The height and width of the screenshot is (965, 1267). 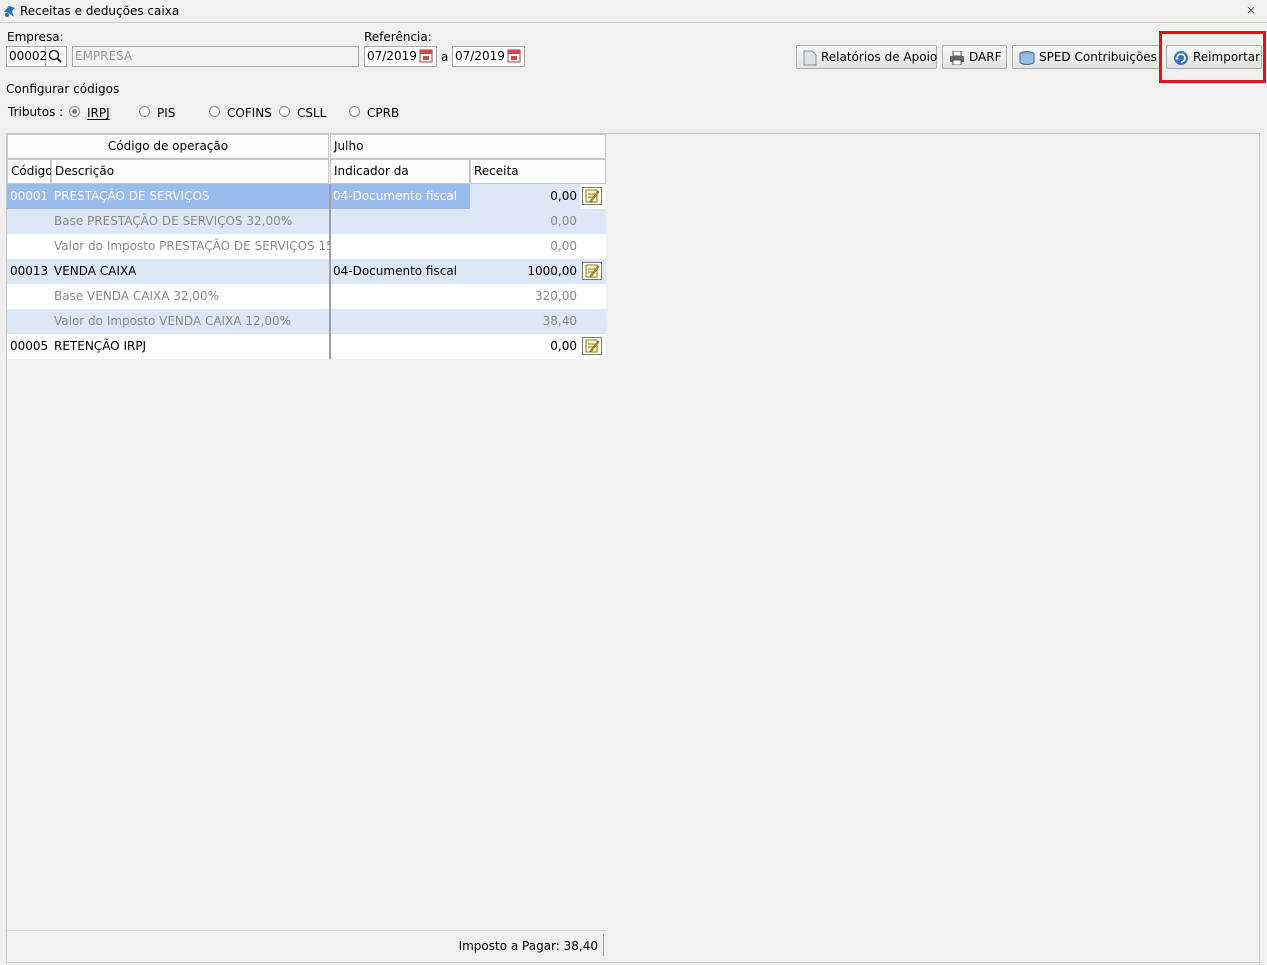 I want to click on grid-group-header-right: Julho, so click(x=468, y=146).